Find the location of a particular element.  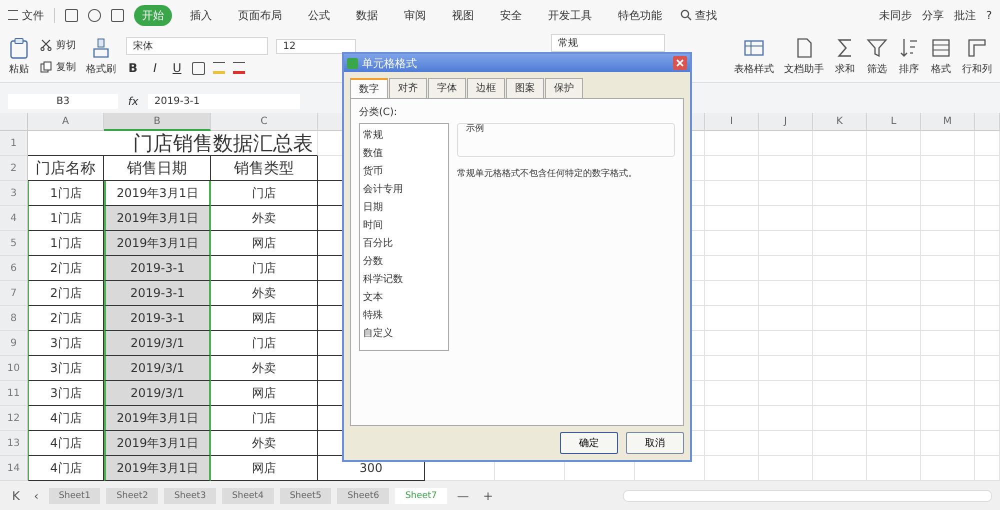

row-header: 2 is located at coordinates (14, 168).